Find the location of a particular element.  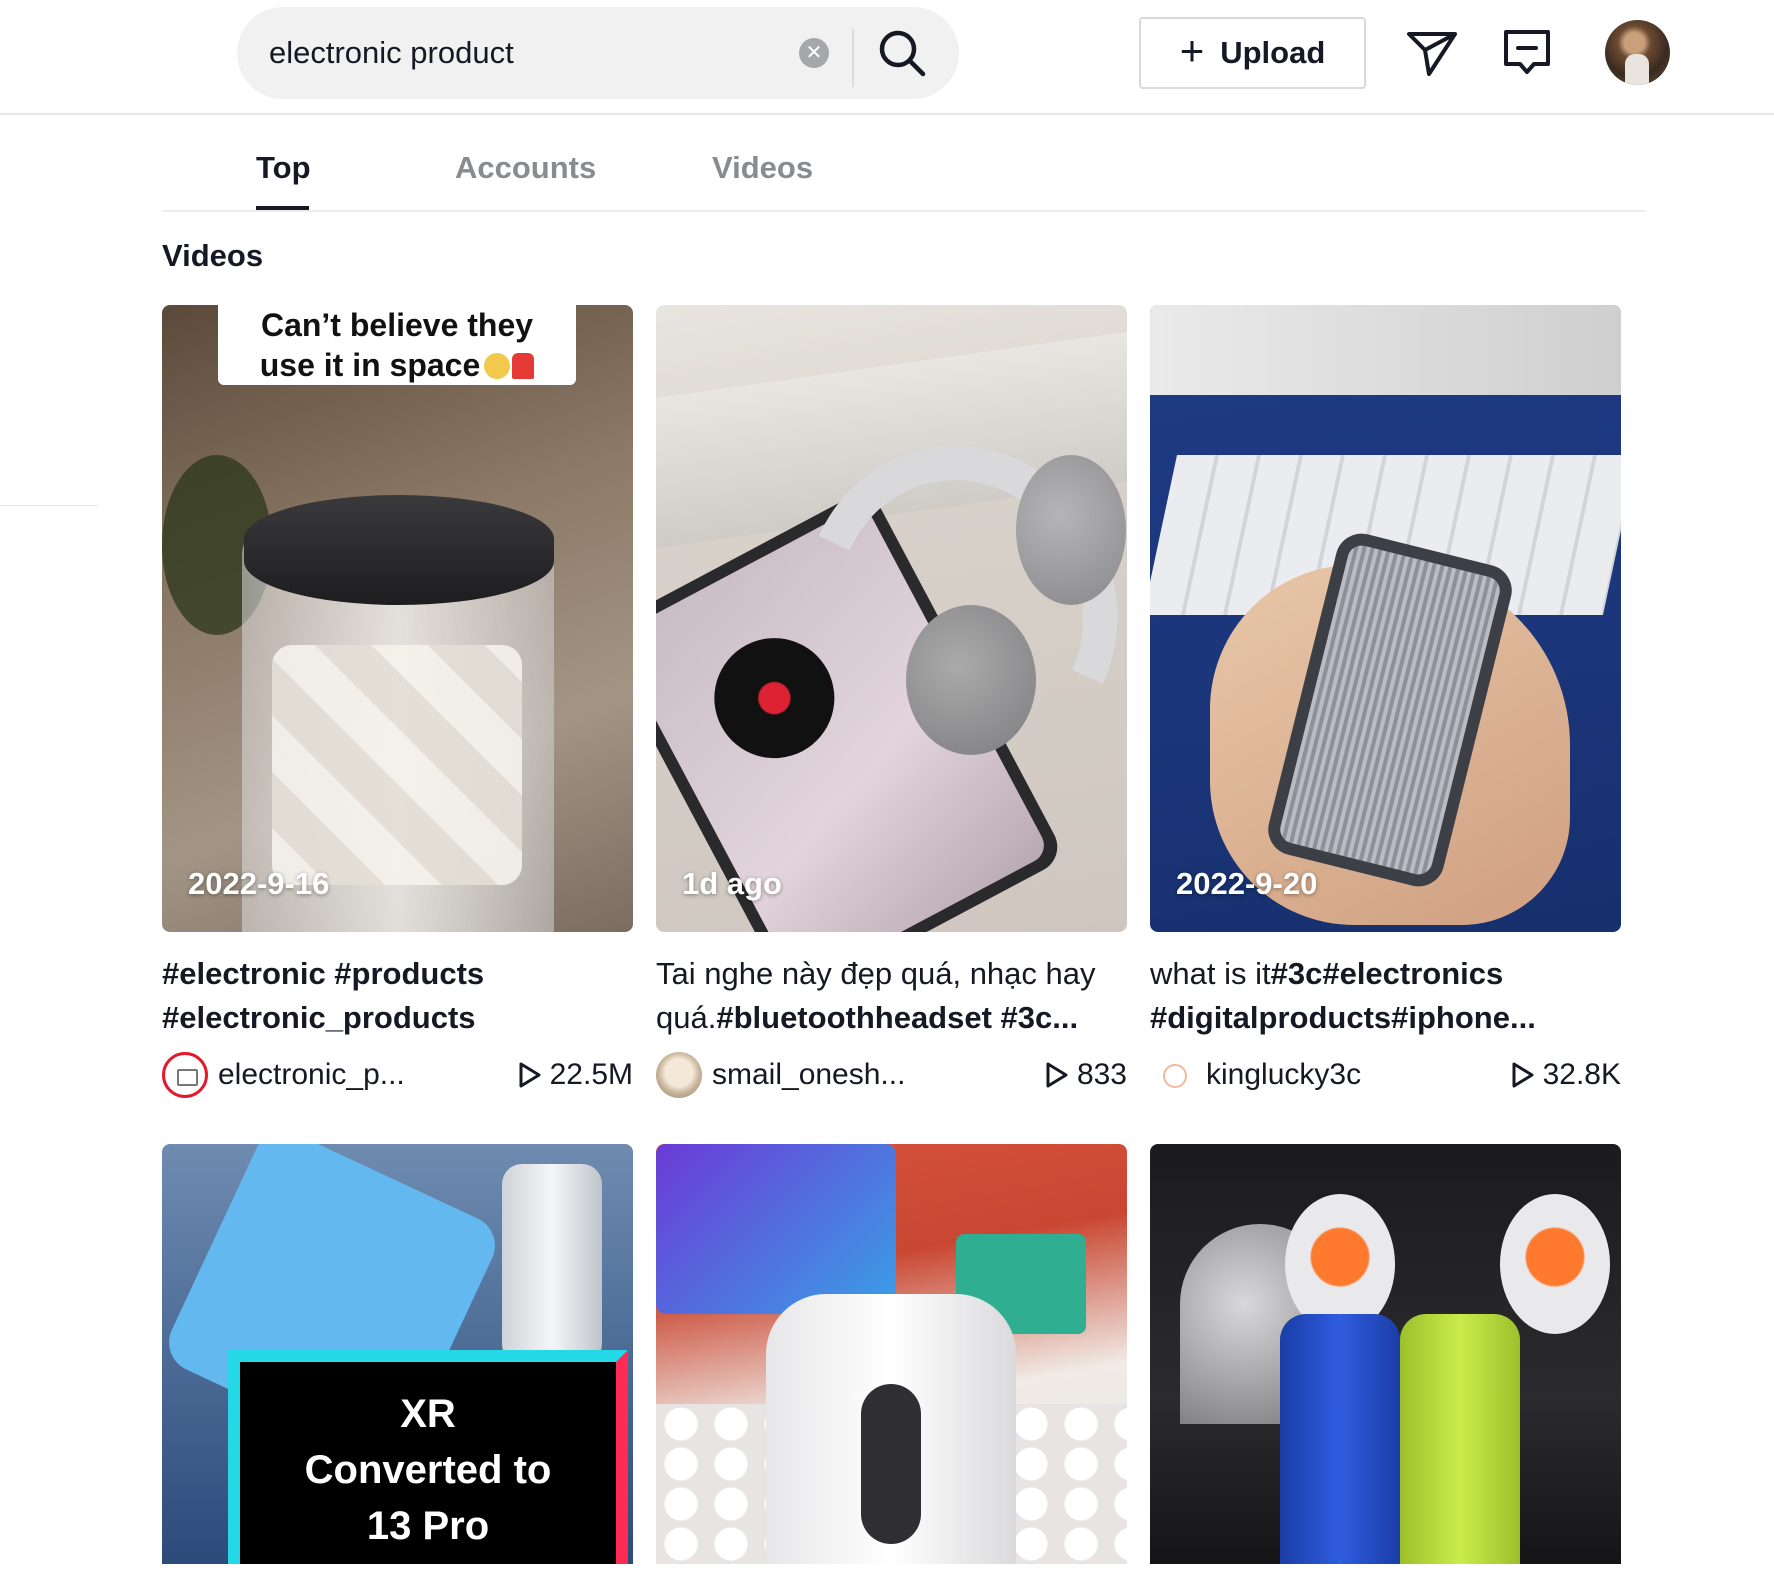

search-divider is located at coordinates (853, 58).